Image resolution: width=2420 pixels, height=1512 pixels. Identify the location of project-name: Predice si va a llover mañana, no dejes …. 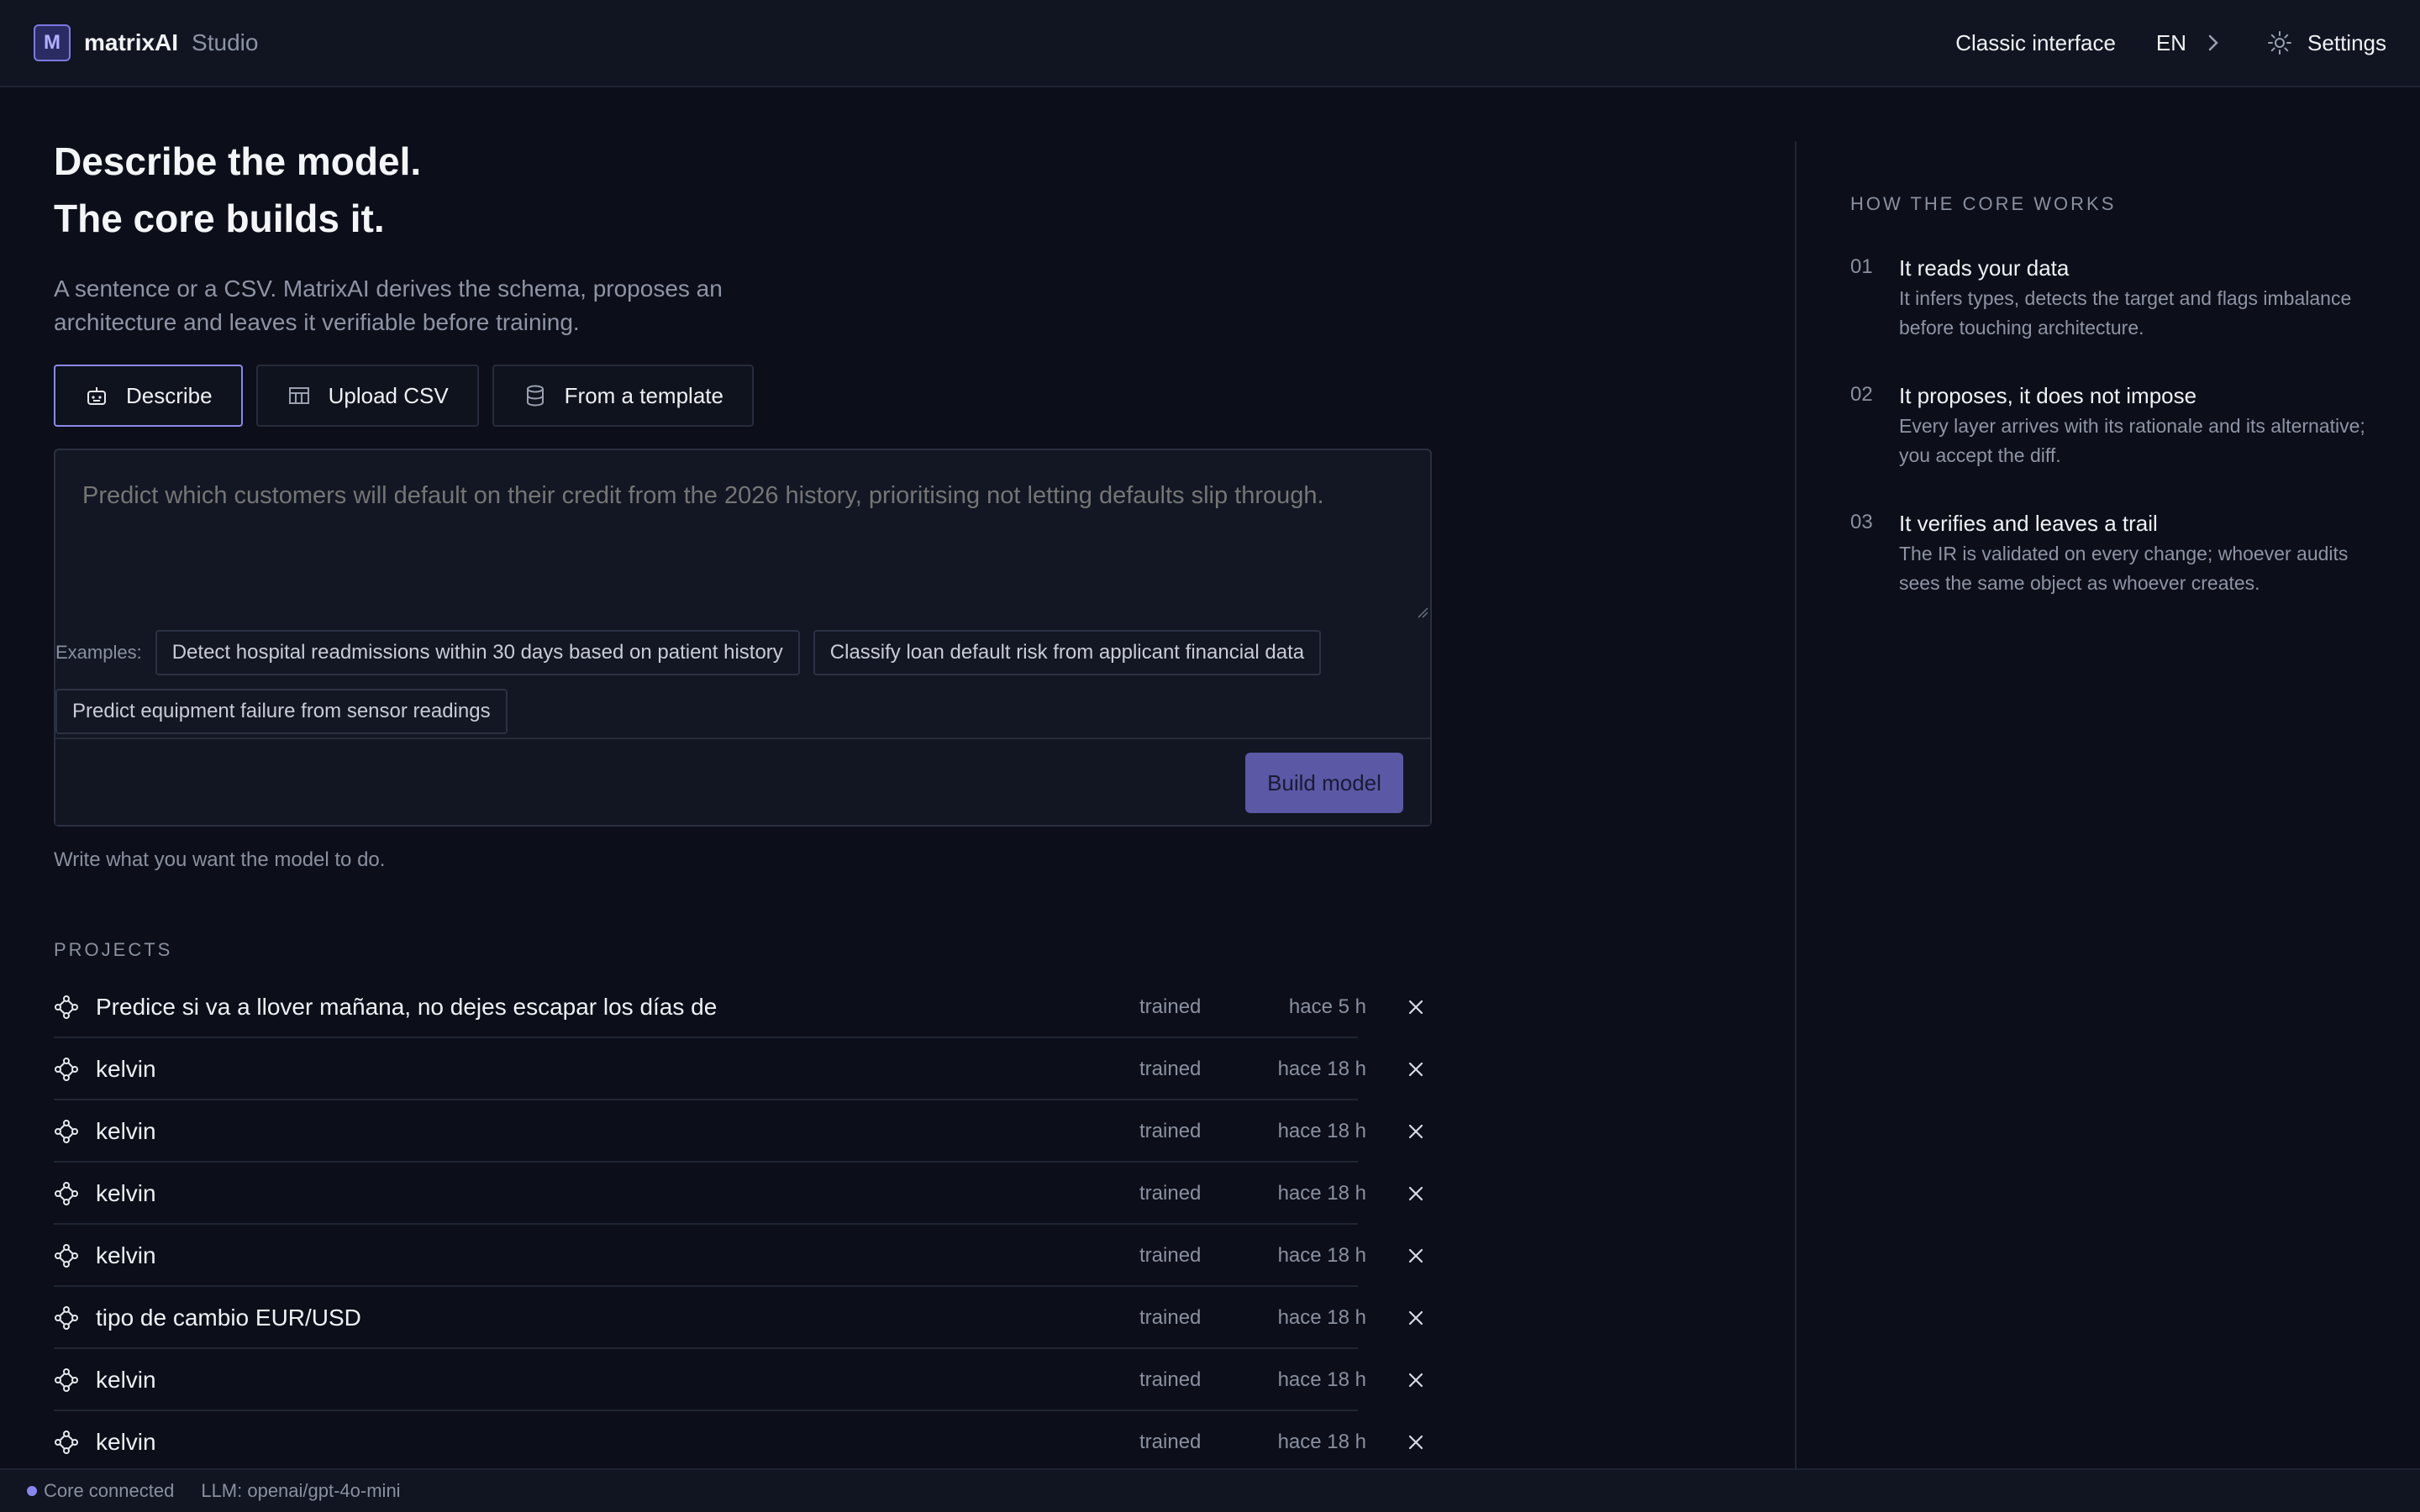
(407, 1007).